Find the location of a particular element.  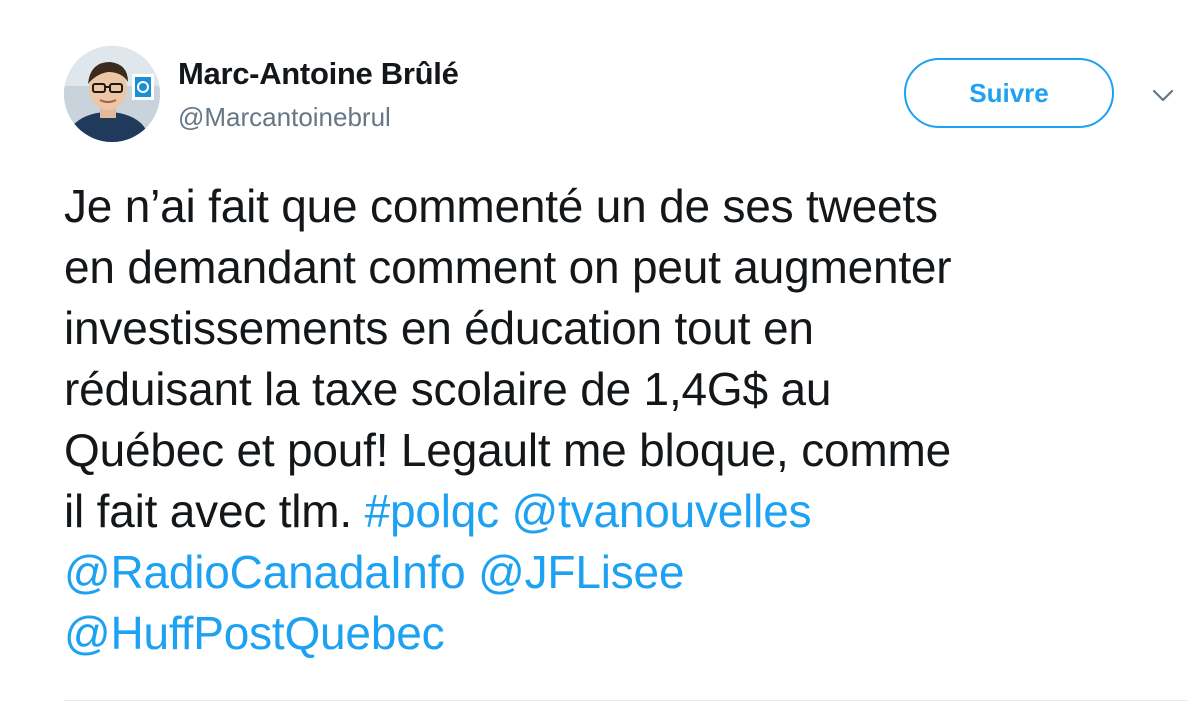

tweet-line: réduisant la taxe scolaire de 1,4G$ au is located at coordinates (448, 389).